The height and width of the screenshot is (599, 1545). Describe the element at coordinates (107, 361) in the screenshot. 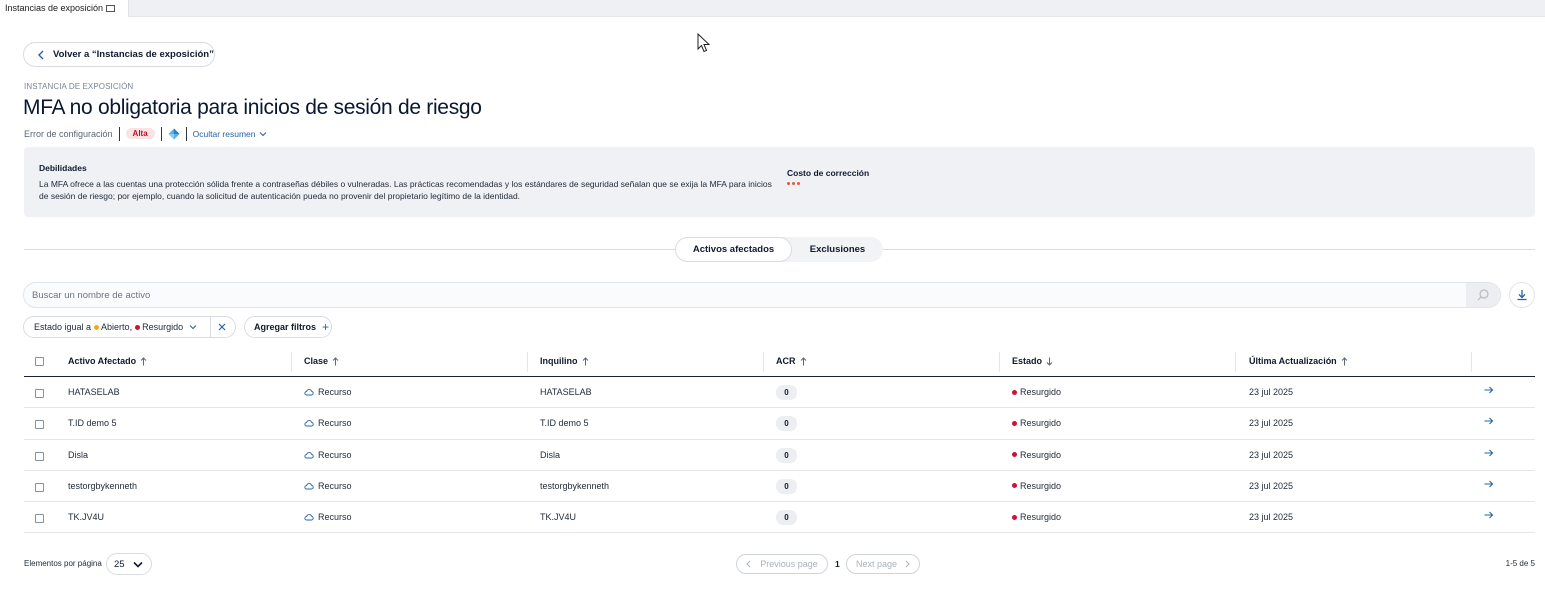

I see `column-header-asset: Activo Afectado` at that location.